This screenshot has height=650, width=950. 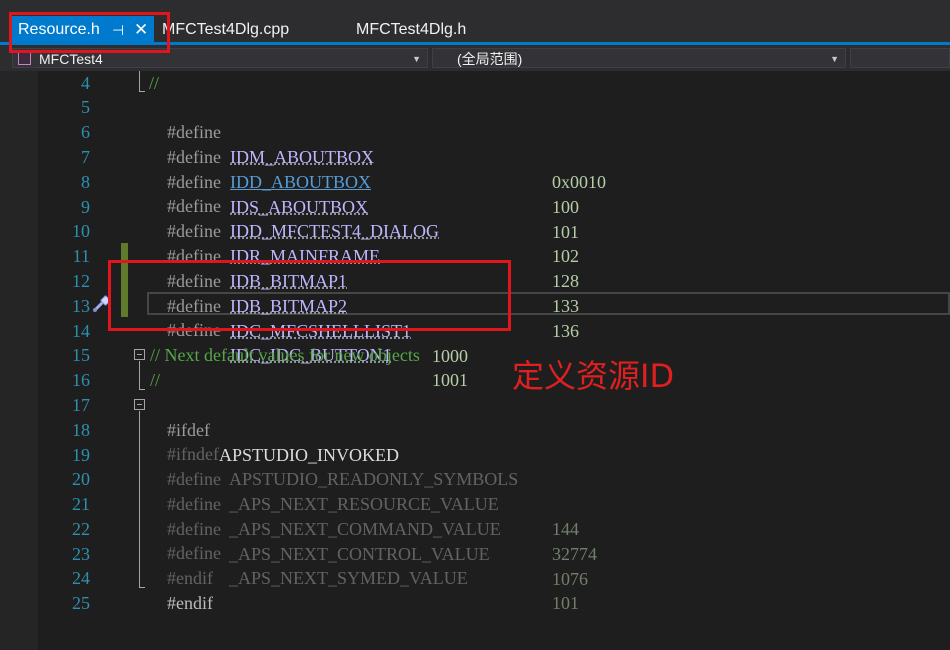 What do you see at coordinates (565, 306) in the screenshot?
I see `macro-value: 133` at bounding box center [565, 306].